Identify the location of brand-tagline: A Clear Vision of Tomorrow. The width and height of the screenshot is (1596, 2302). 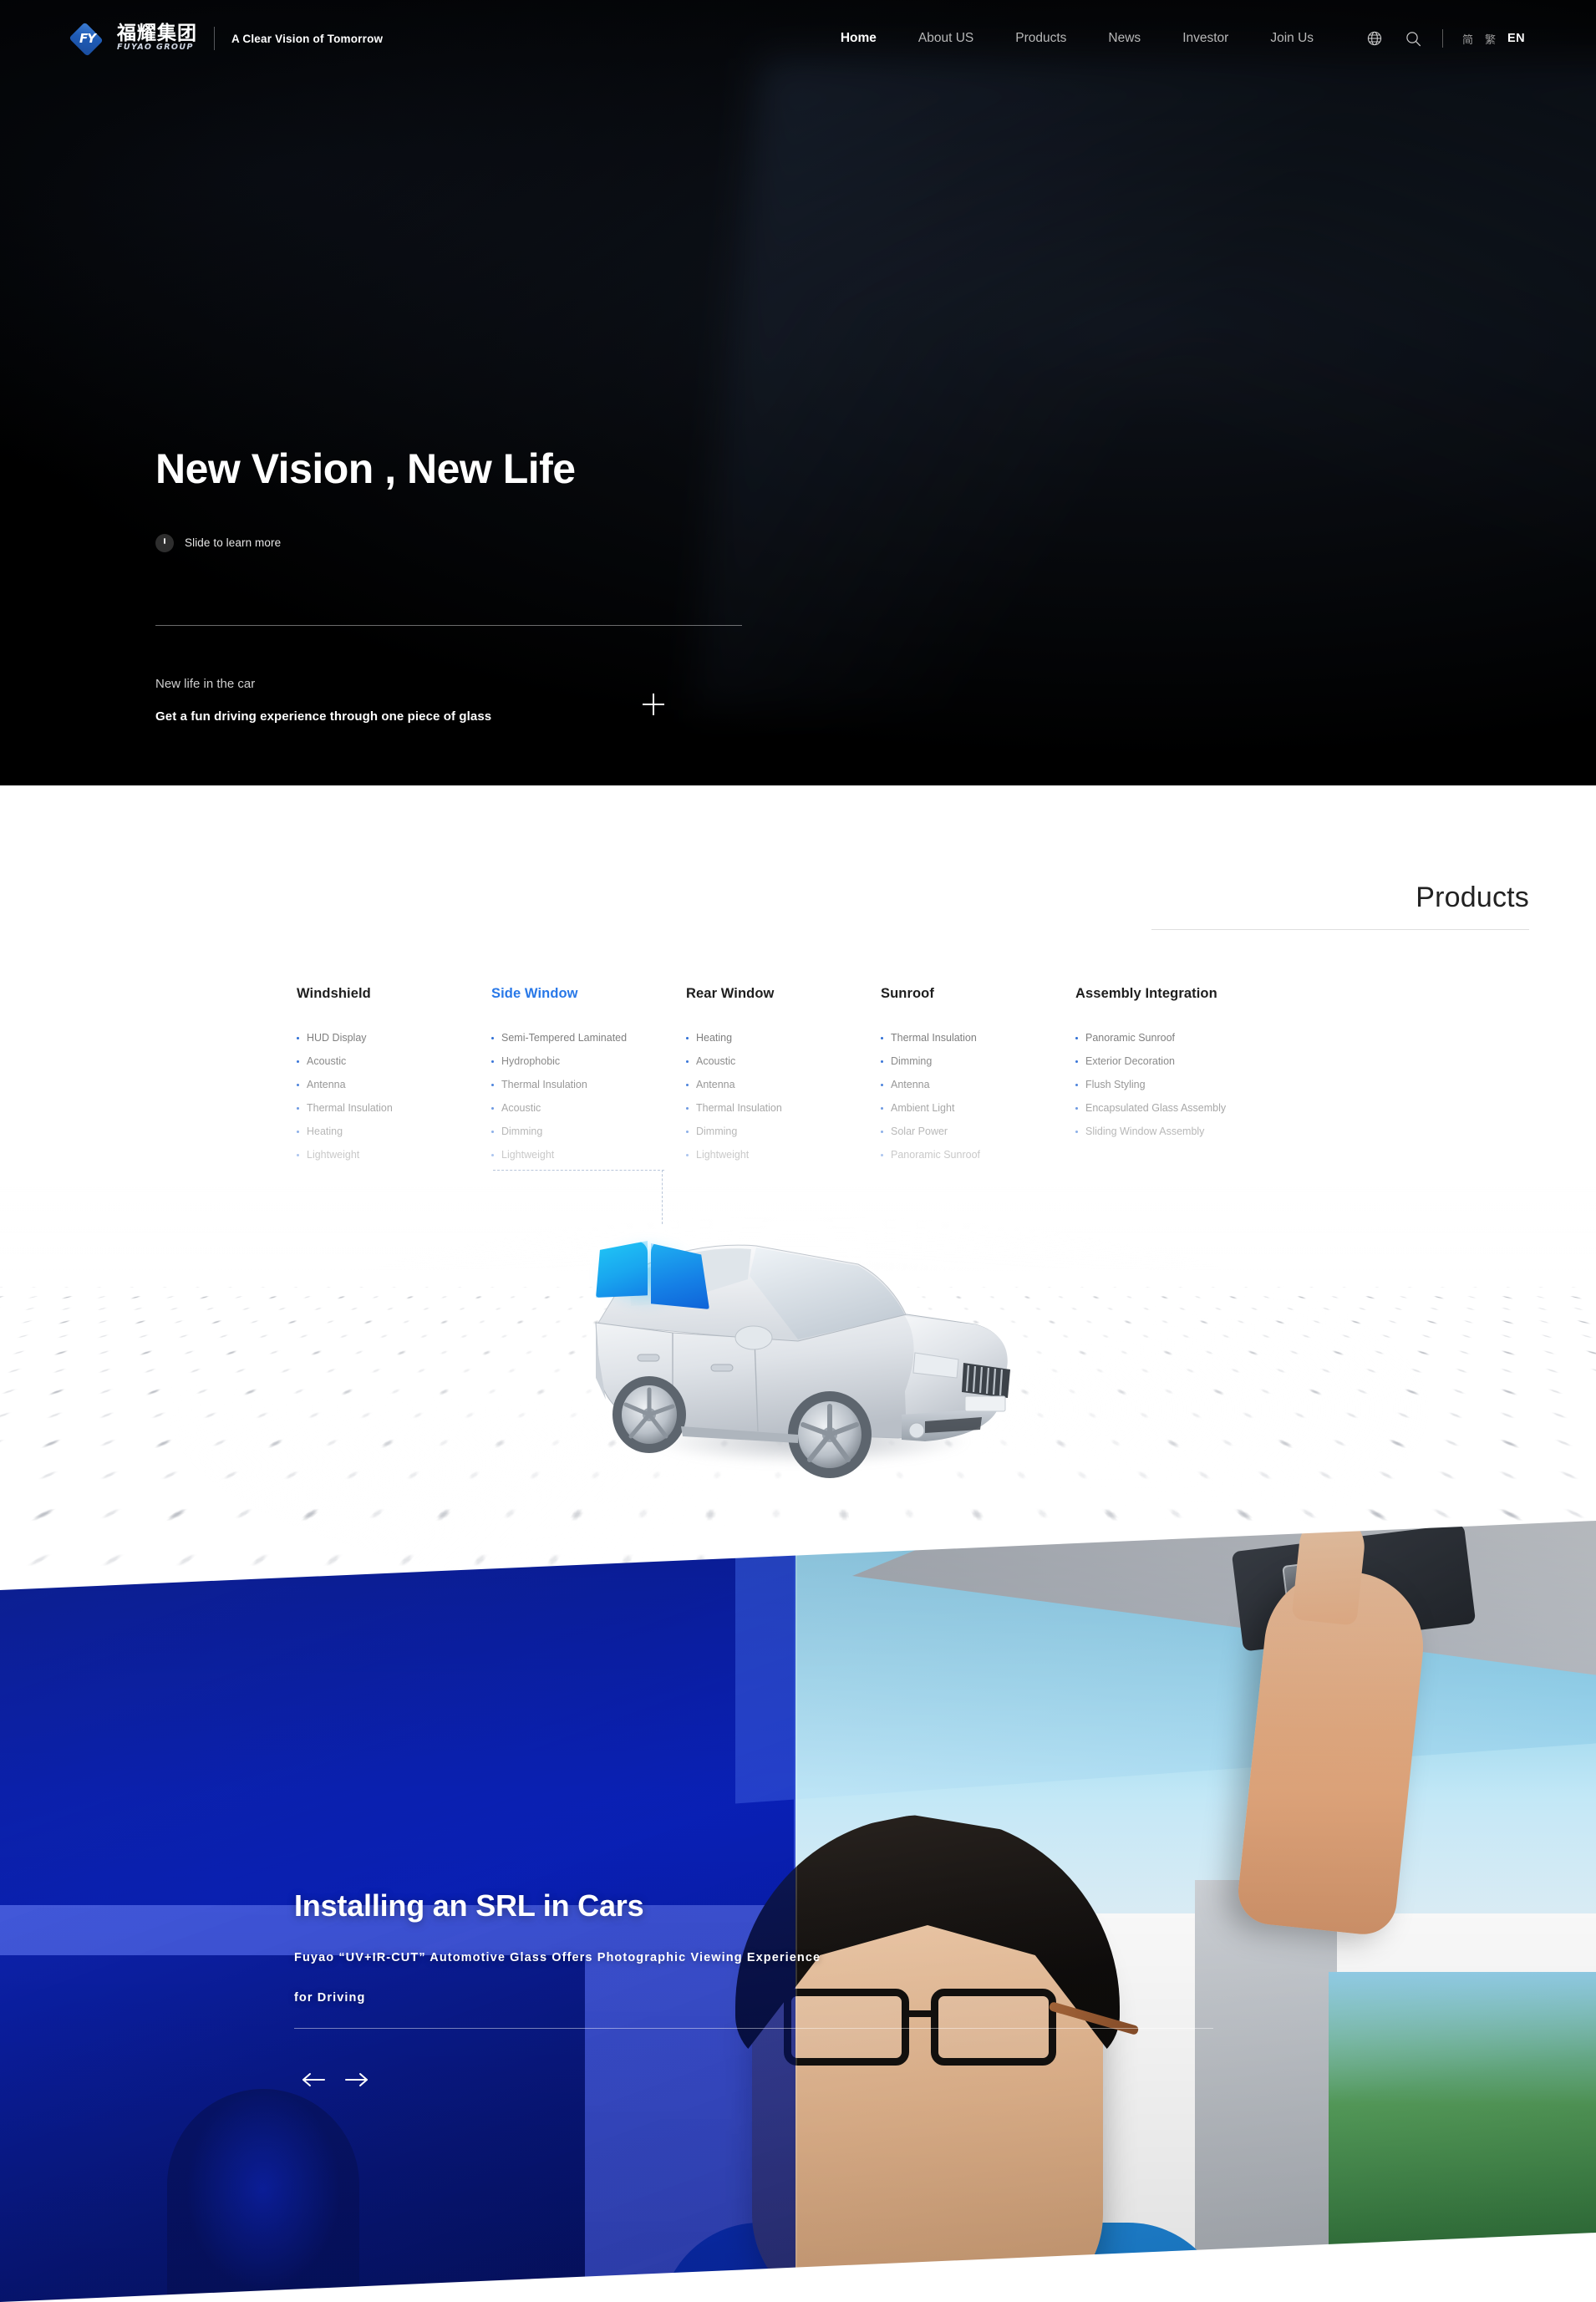
(307, 38).